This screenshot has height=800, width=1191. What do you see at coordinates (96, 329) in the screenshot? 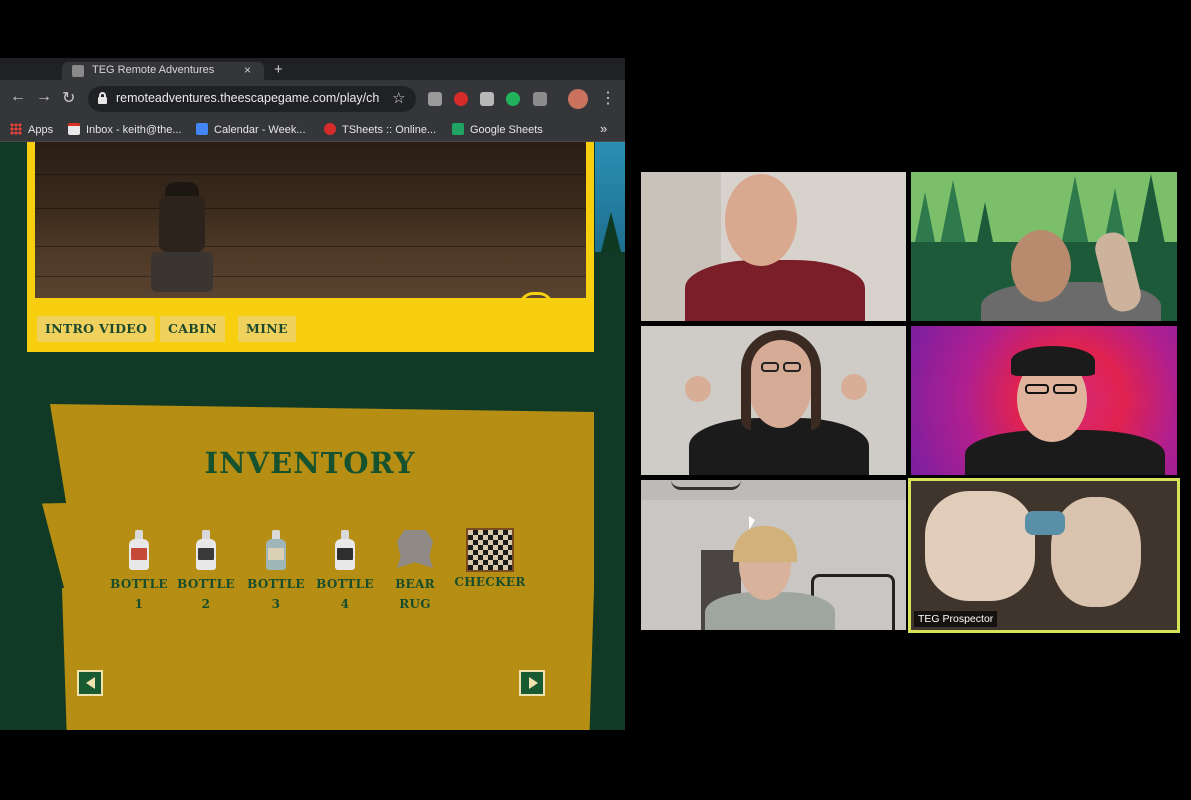
I see `intro-video-button: INTRO VIDEO` at bounding box center [96, 329].